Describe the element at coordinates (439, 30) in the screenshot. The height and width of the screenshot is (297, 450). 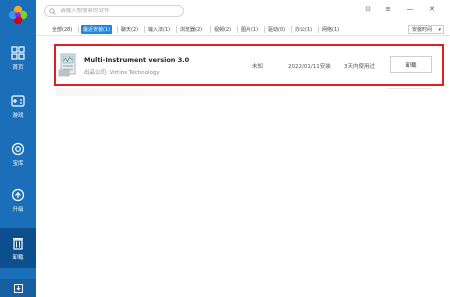
I see `chevron-down-icon: ▾` at that location.